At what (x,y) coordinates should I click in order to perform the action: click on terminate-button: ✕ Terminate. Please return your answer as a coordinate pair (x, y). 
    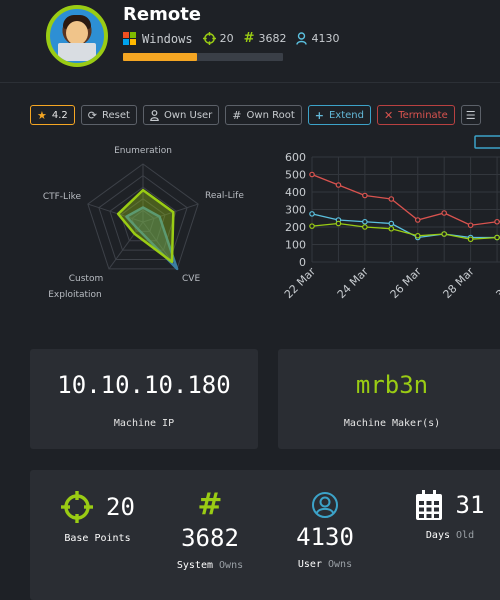
    Looking at the image, I should click on (415, 115).